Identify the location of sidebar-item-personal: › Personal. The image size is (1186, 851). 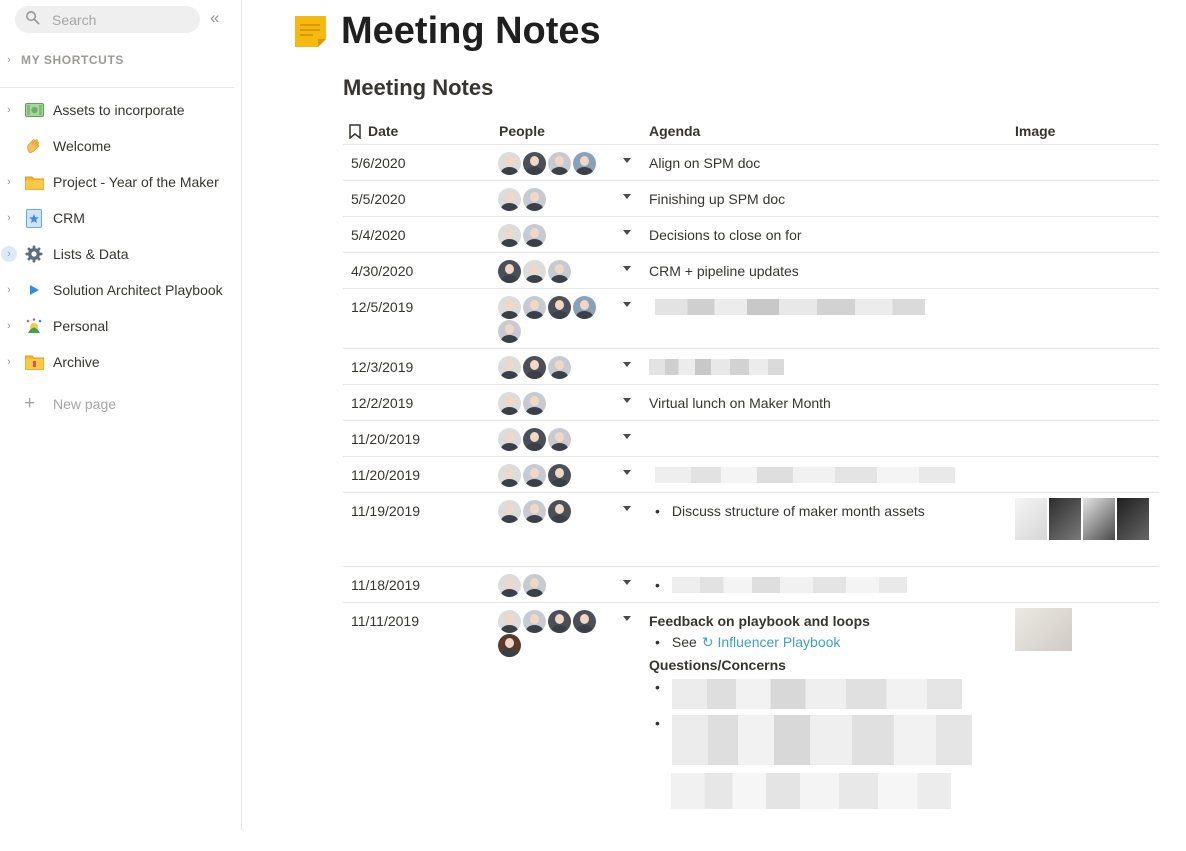
(120, 326).